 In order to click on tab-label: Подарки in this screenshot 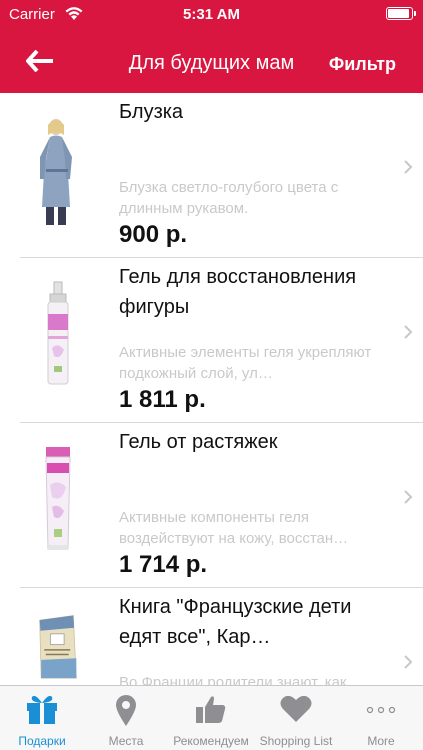, I will do `click(42, 741)`.